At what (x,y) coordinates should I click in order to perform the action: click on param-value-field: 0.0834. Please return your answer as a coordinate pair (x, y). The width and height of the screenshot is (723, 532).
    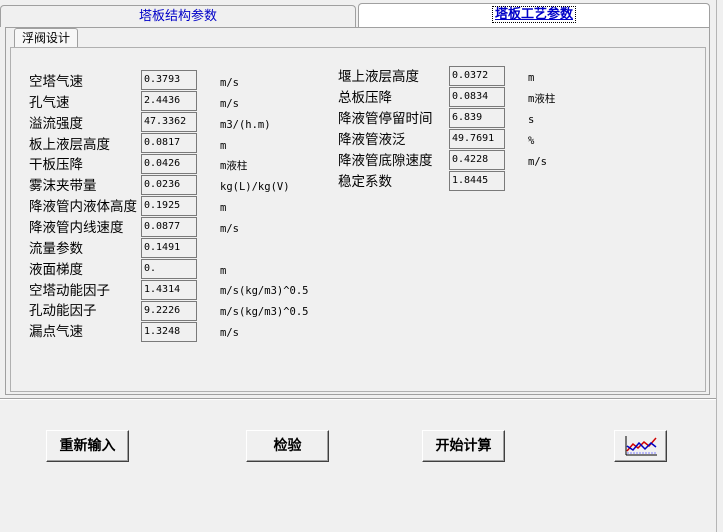
    Looking at the image, I should click on (477, 97).